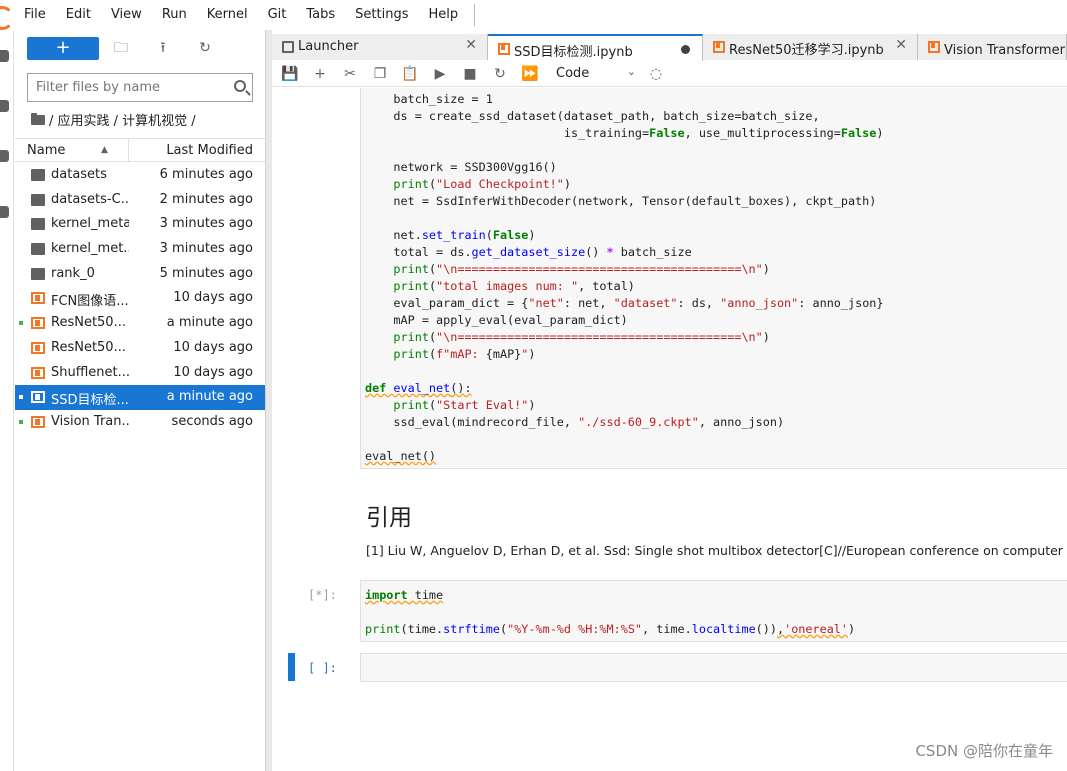  Describe the element at coordinates (7, 400) in the screenshot. I see `left-activity-bar` at that location.